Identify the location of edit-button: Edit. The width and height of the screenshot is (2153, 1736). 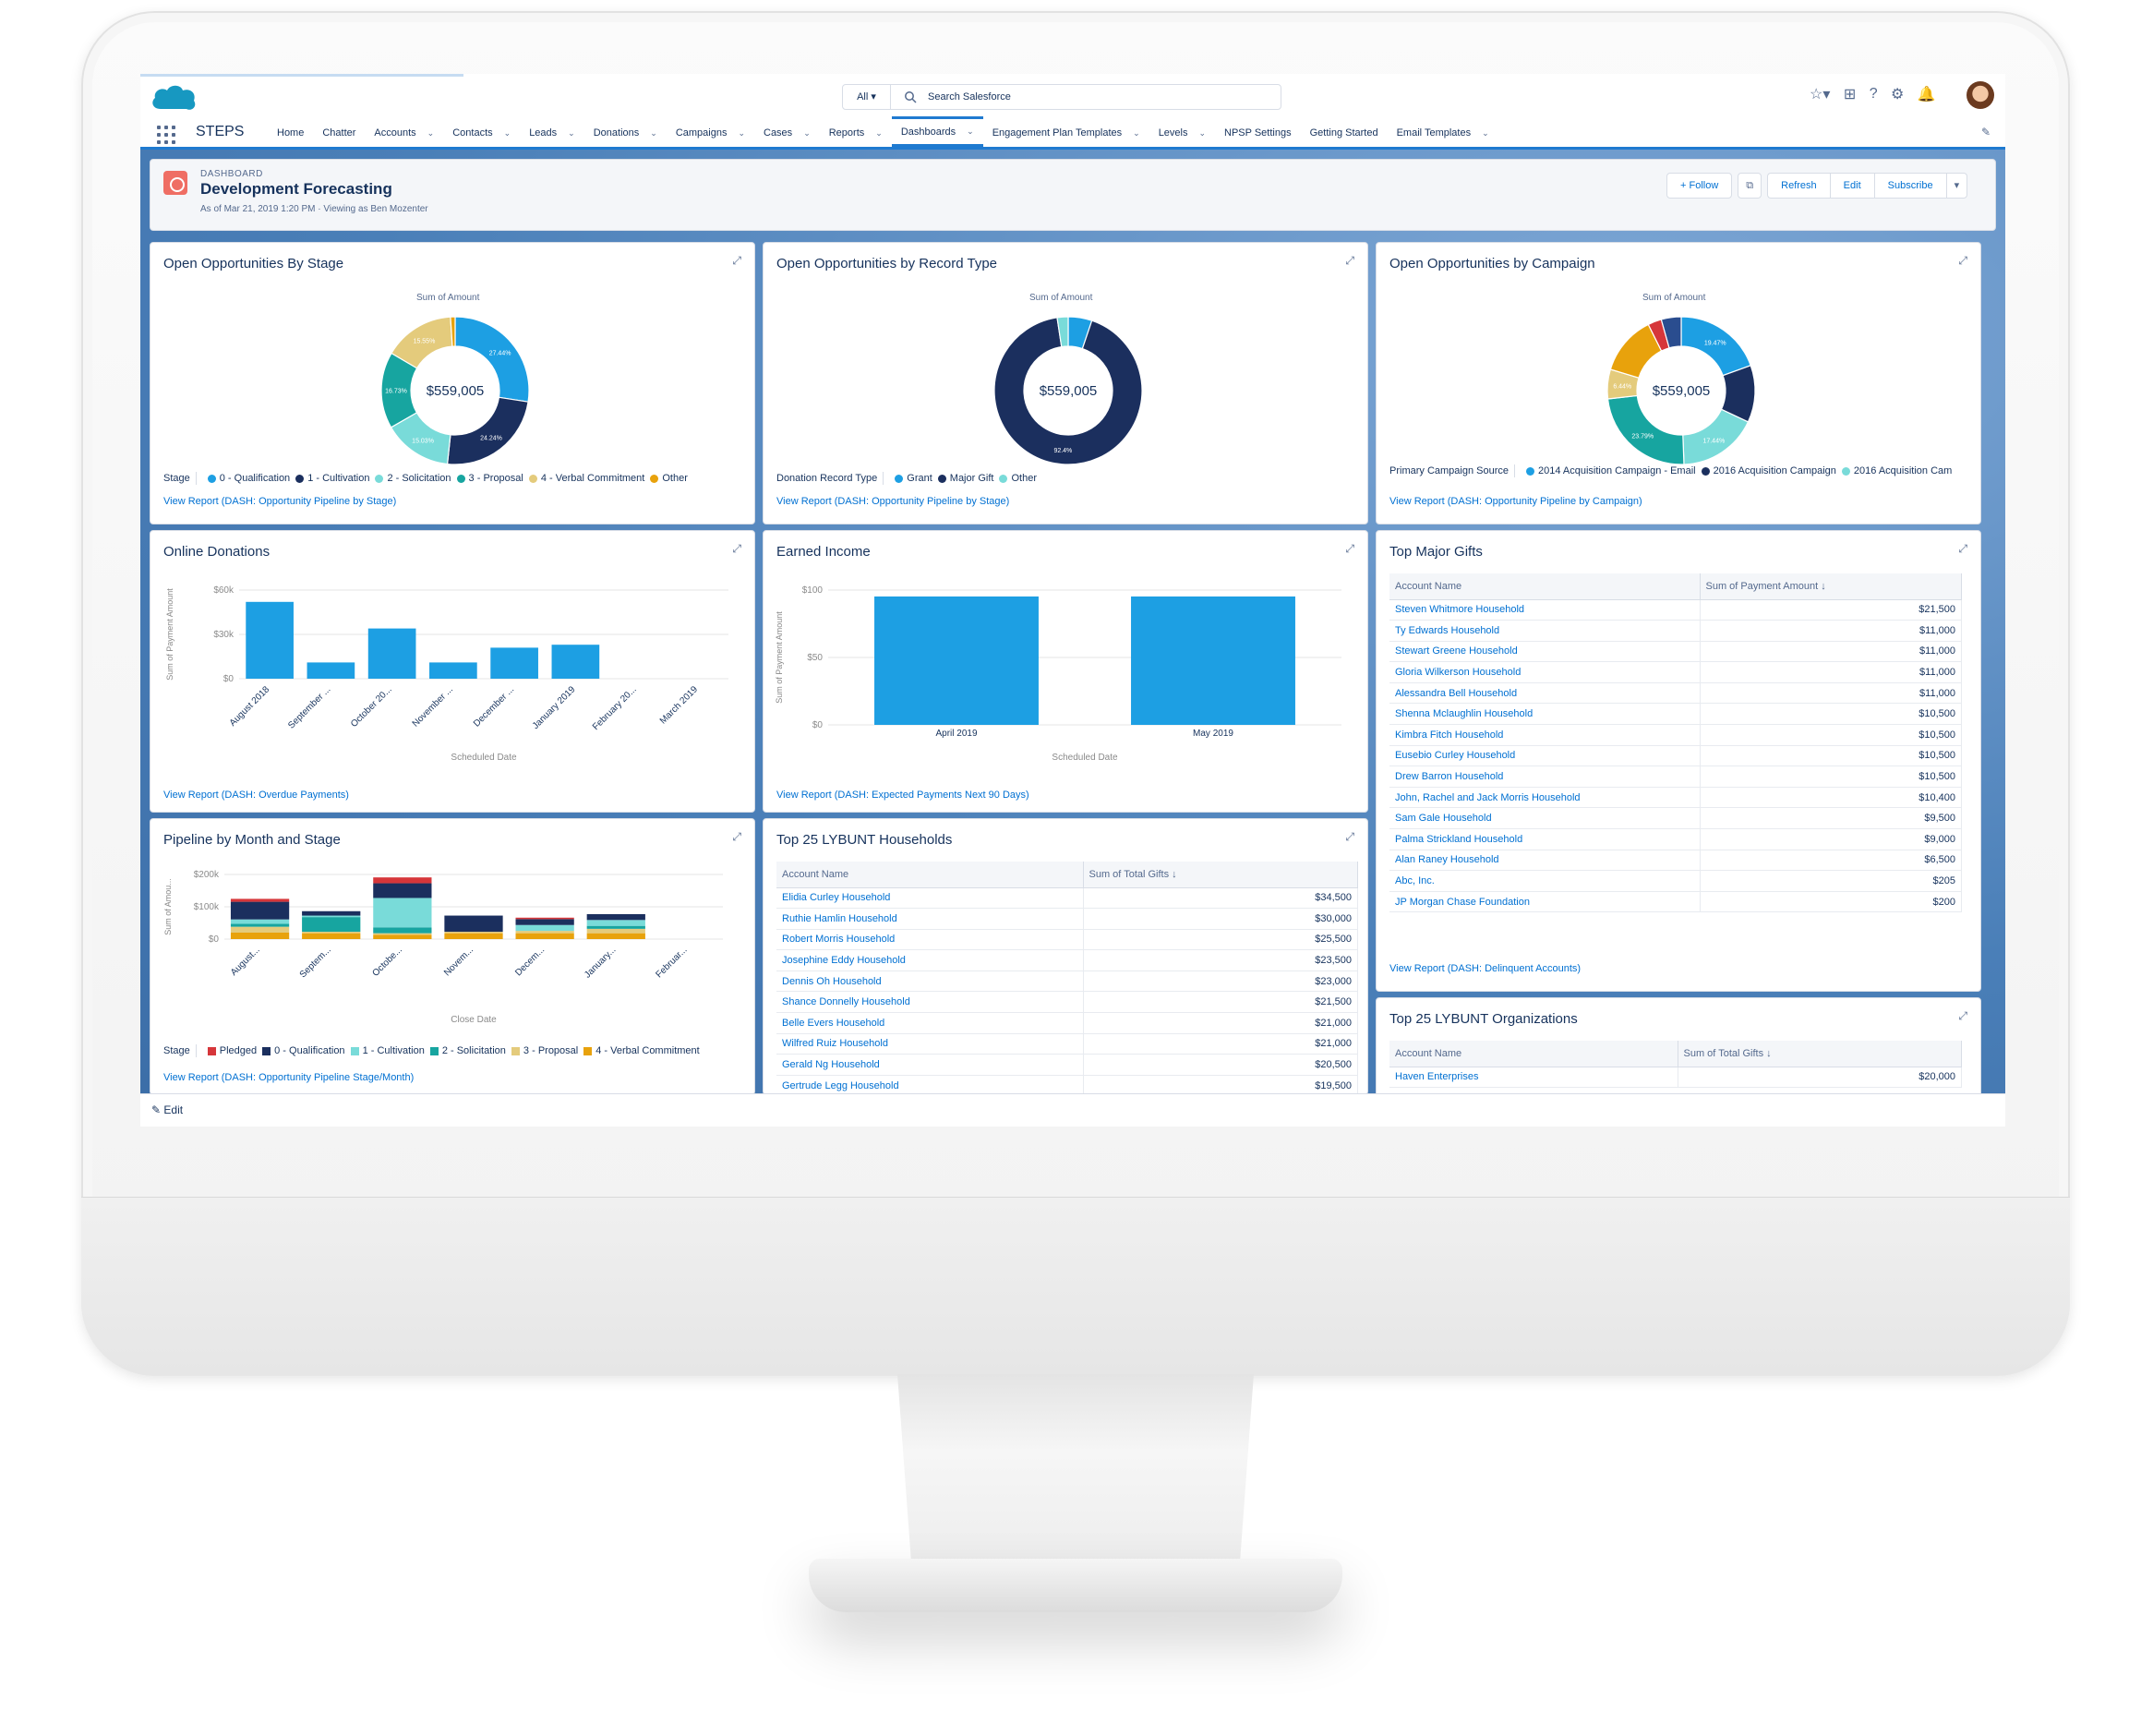
(1851, 186).